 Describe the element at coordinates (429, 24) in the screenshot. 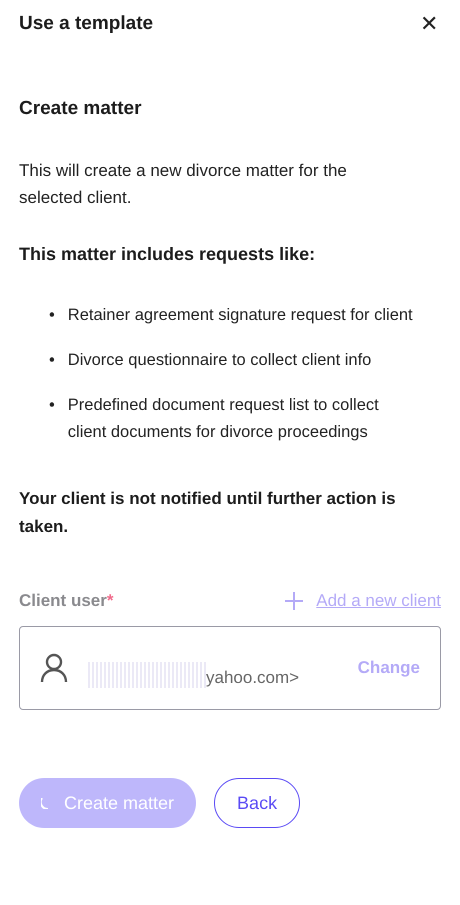

I see `close-button: ✕` at that location.